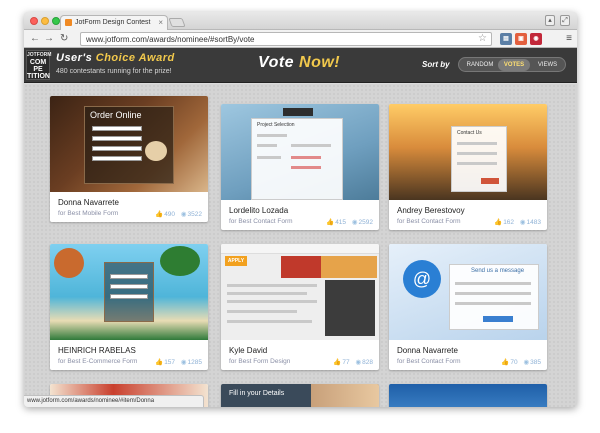 The width and height of the screenshot is (600, 433). Describe the element at coordinates (422, 279) in the screenshot. I see `email-at-icon: @` at that location.